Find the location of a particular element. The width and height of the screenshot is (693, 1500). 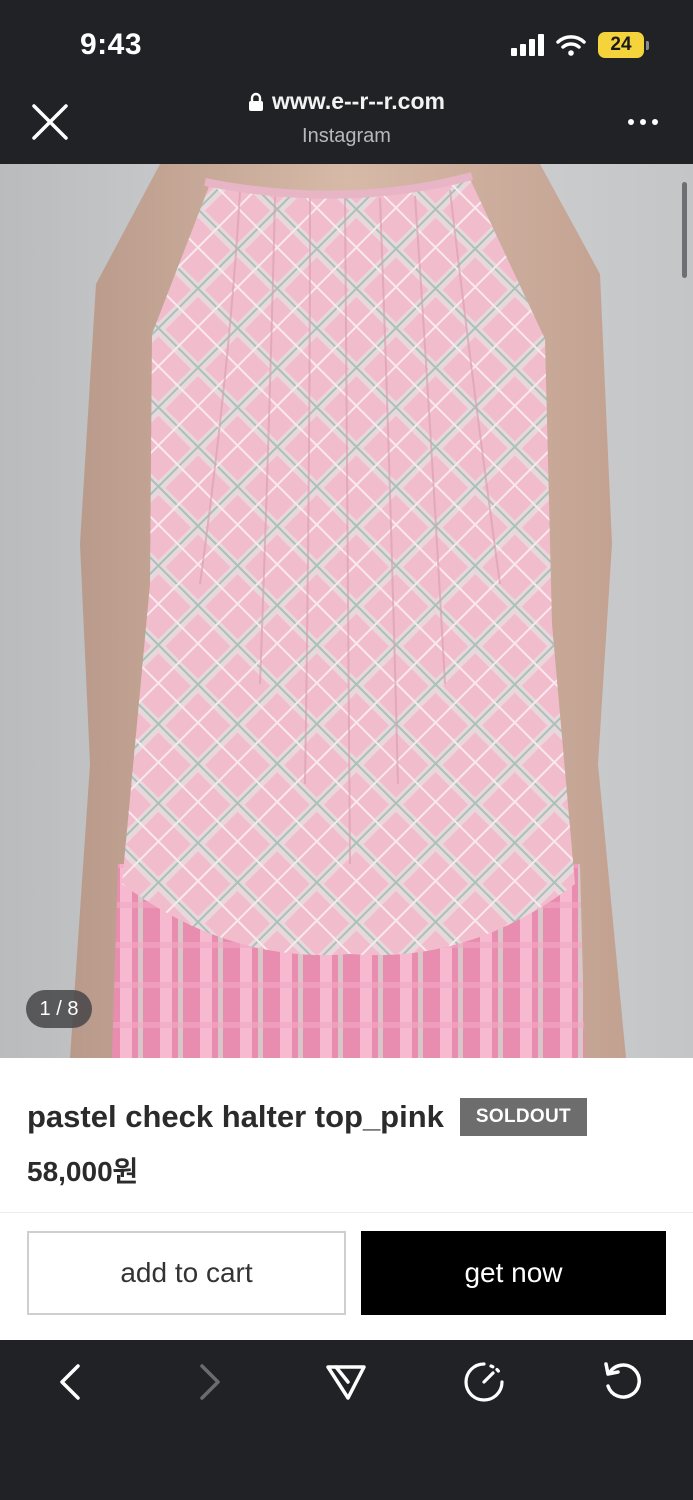

status-bar: 9:43 24 is located at coordinates (346, 40).